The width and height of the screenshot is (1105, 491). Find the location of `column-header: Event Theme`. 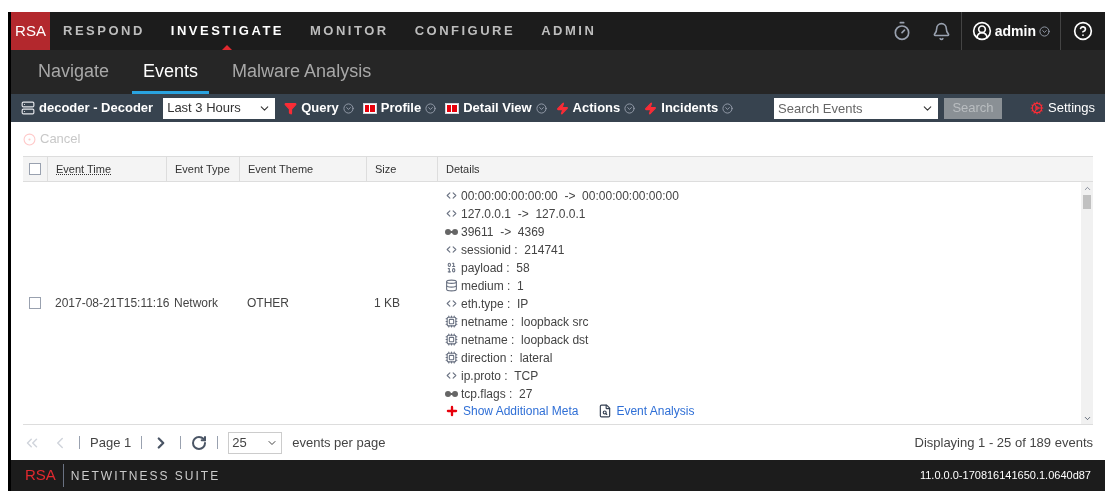

column-header: Event Theme is located at coordinates (302, 169).